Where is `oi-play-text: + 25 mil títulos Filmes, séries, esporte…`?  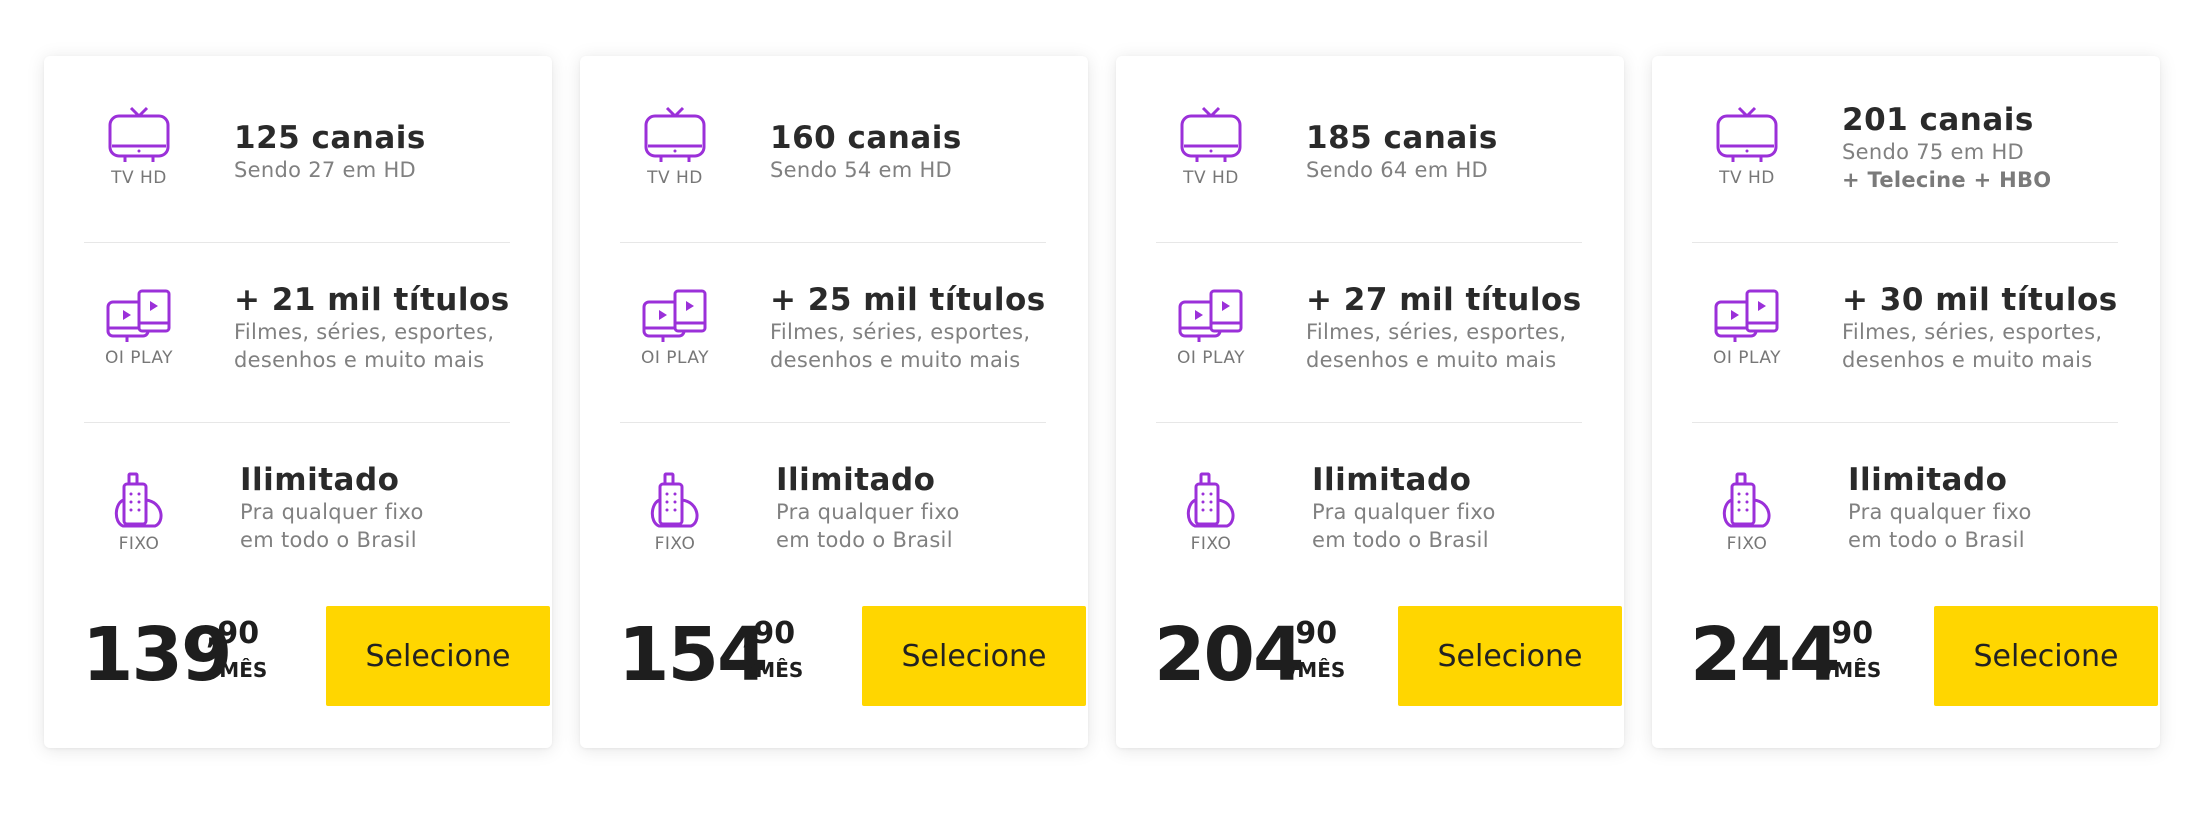
oi-play-text: + 25 mil títulos Filmes, séries, esporte… is located at coordinates (915, 328).